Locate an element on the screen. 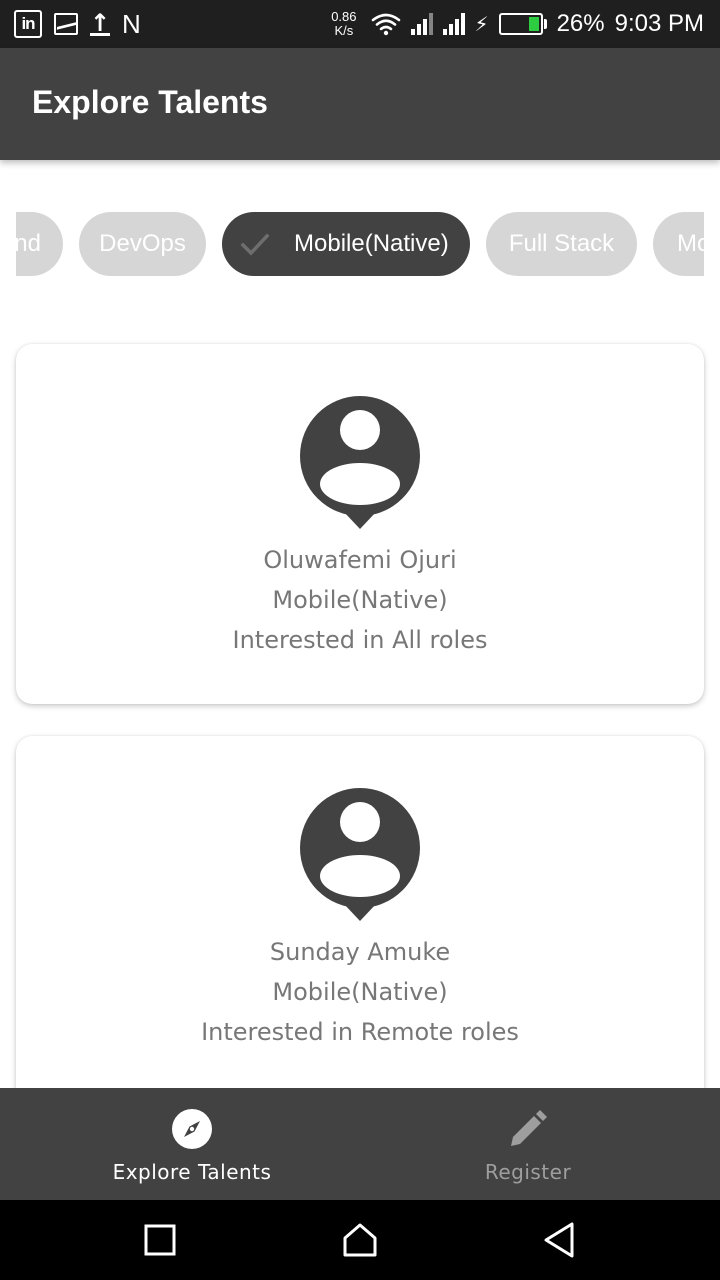 Image resolution: width=720 pixels, height=1280 pixels. image-icon is located at coordinates (66, 24).